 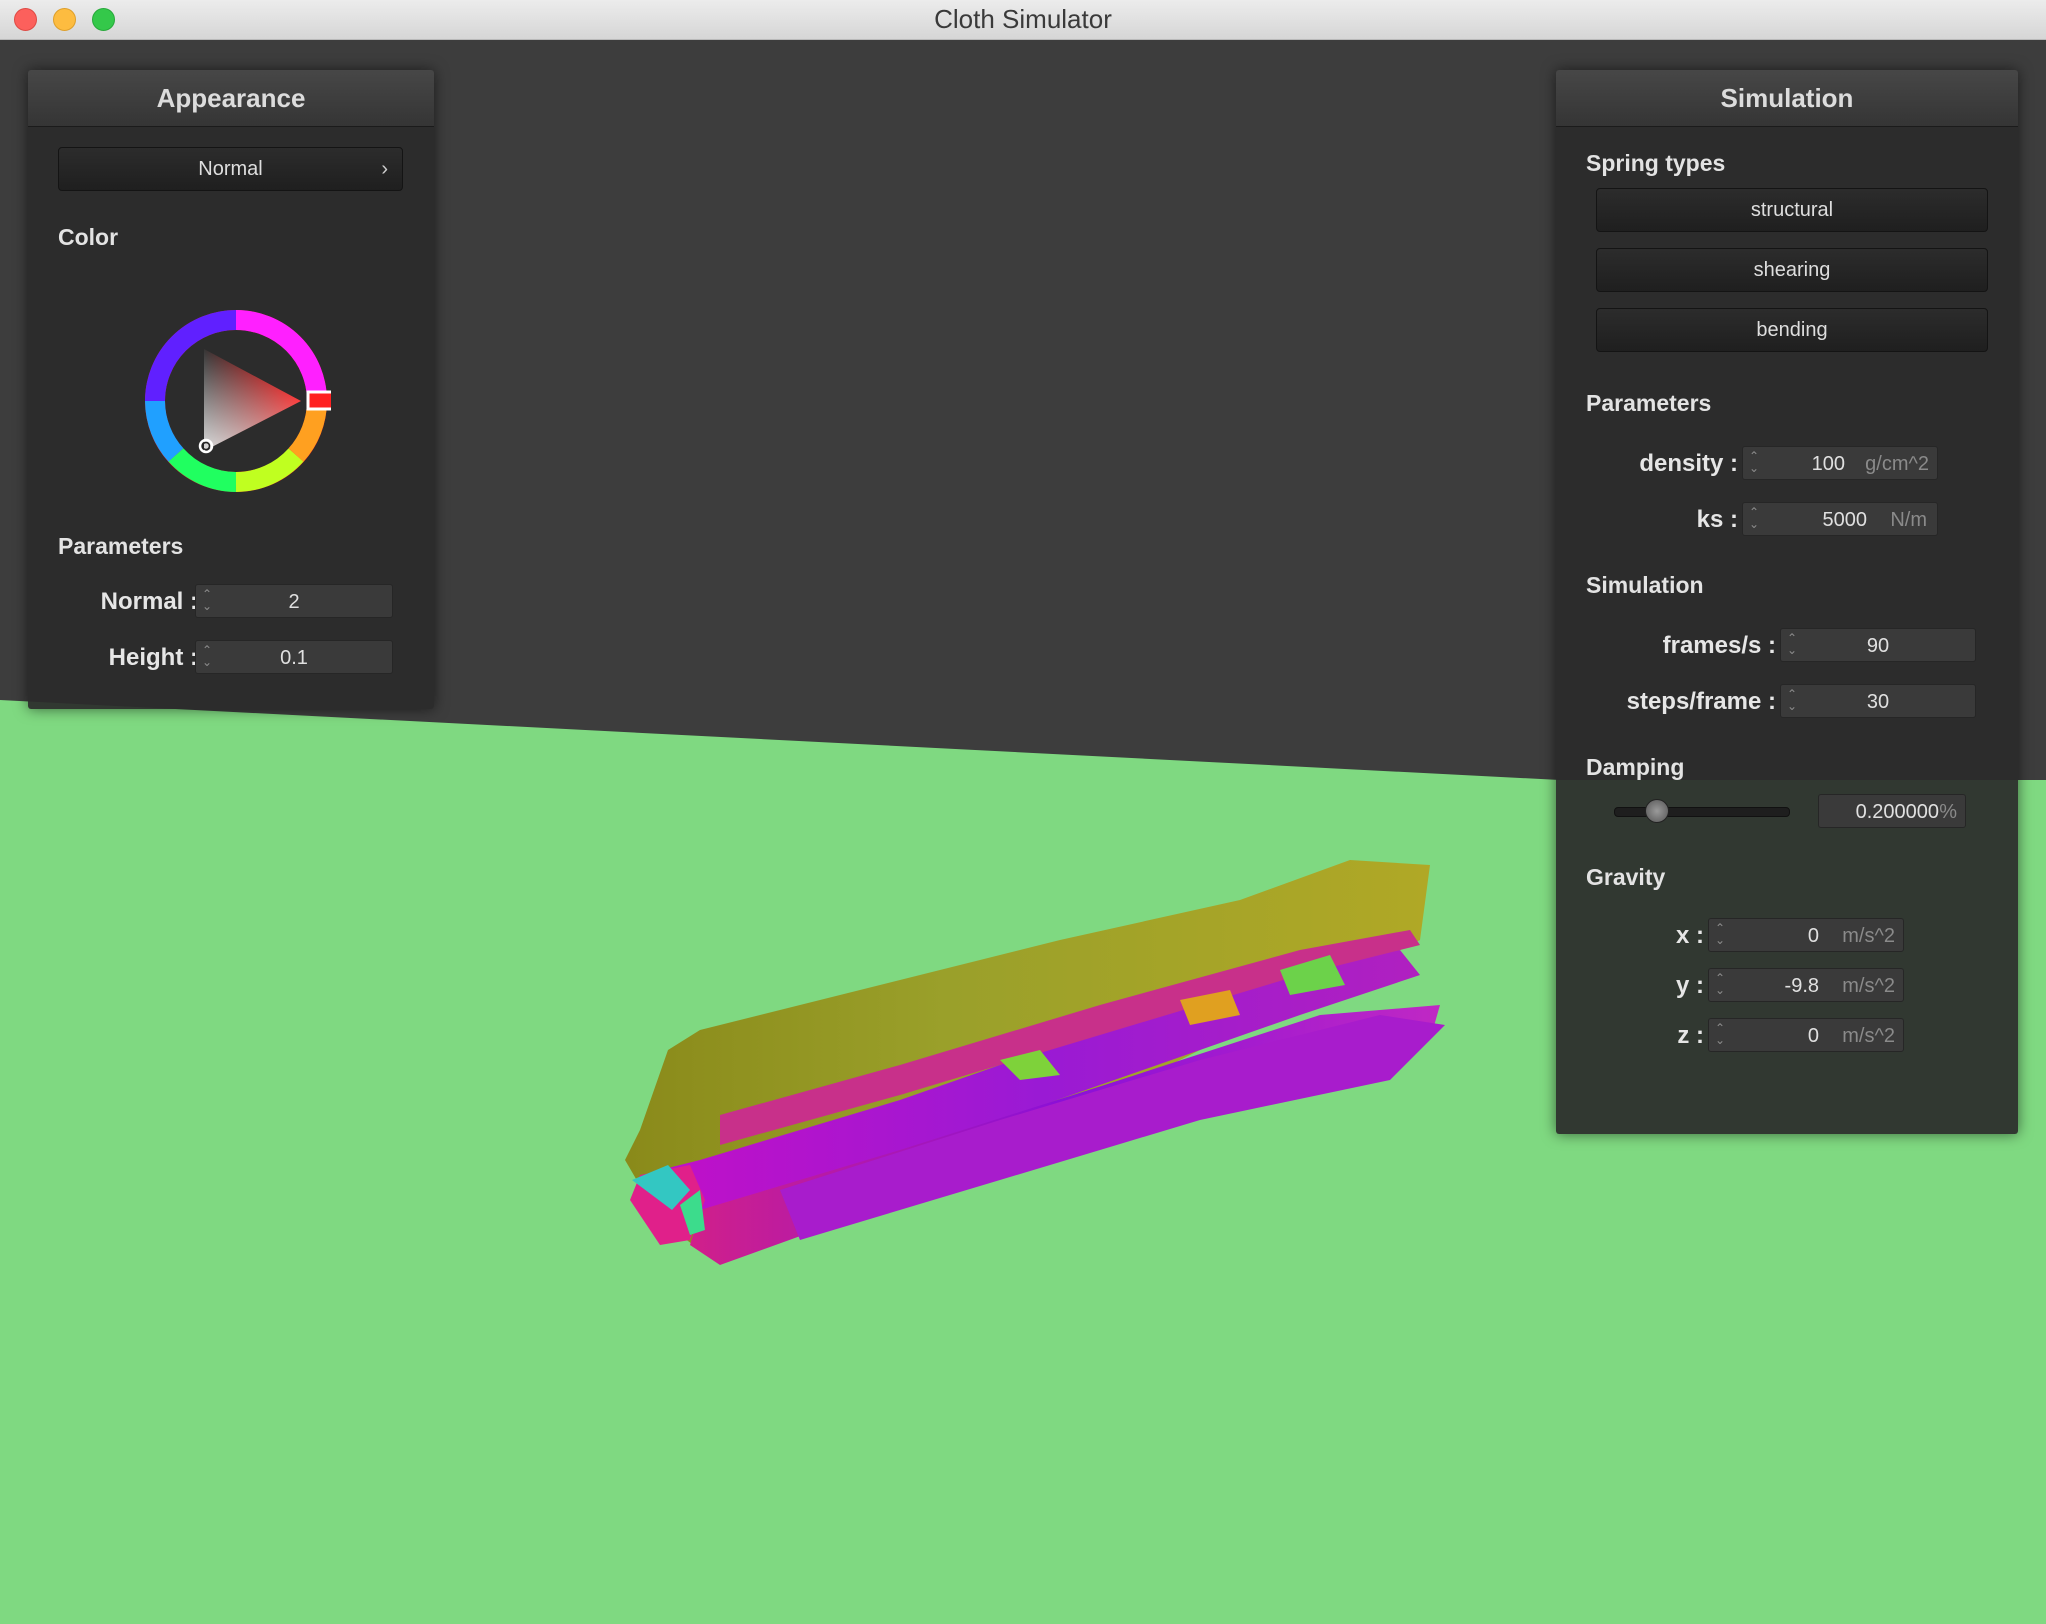 I want to click on title-bar: Cloth Simulator, so click(x=1023, y=20).